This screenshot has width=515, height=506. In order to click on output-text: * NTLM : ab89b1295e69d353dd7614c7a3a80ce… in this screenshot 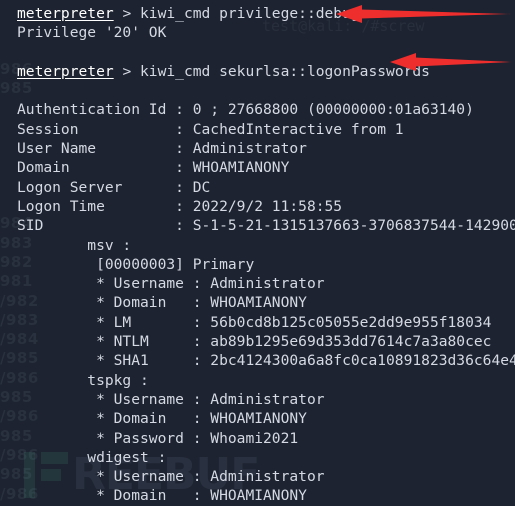, I will do `click(254, 342)`.